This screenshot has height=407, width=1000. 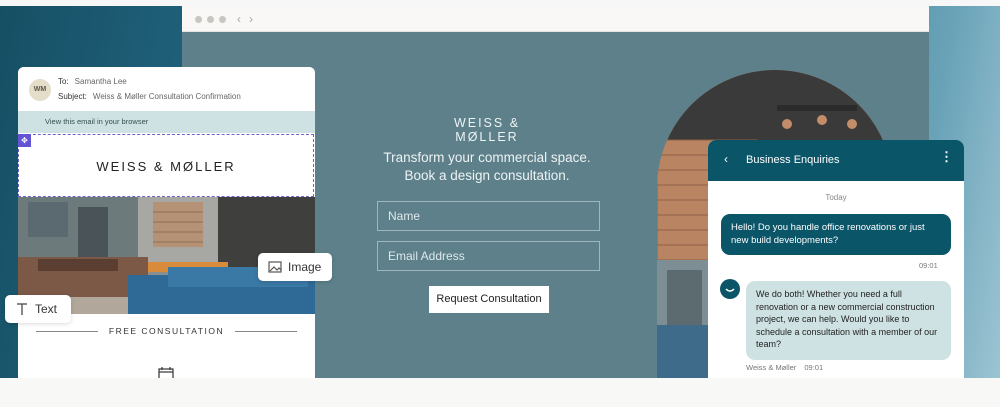 I want to click on incoming-message-meta: Weiss & Møller 09:01, so click(x=784, y=367).